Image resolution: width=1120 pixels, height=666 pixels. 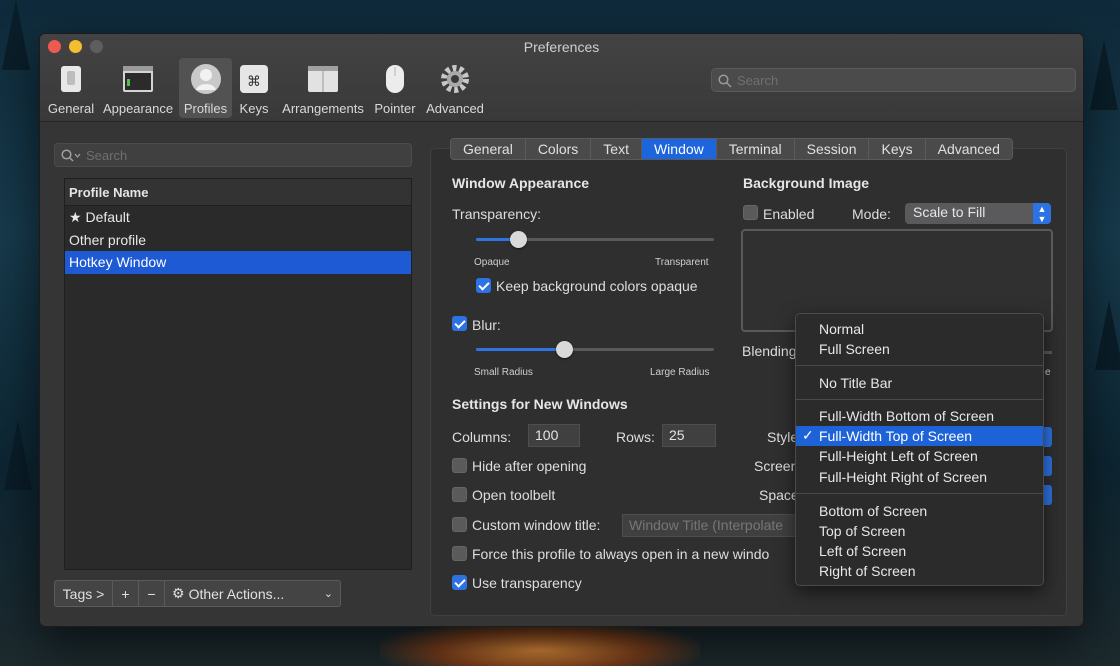 What do you see at coordinates (783, 437) in the screenshot?
I see `style-label: Style` at bounding box center [783, 437].